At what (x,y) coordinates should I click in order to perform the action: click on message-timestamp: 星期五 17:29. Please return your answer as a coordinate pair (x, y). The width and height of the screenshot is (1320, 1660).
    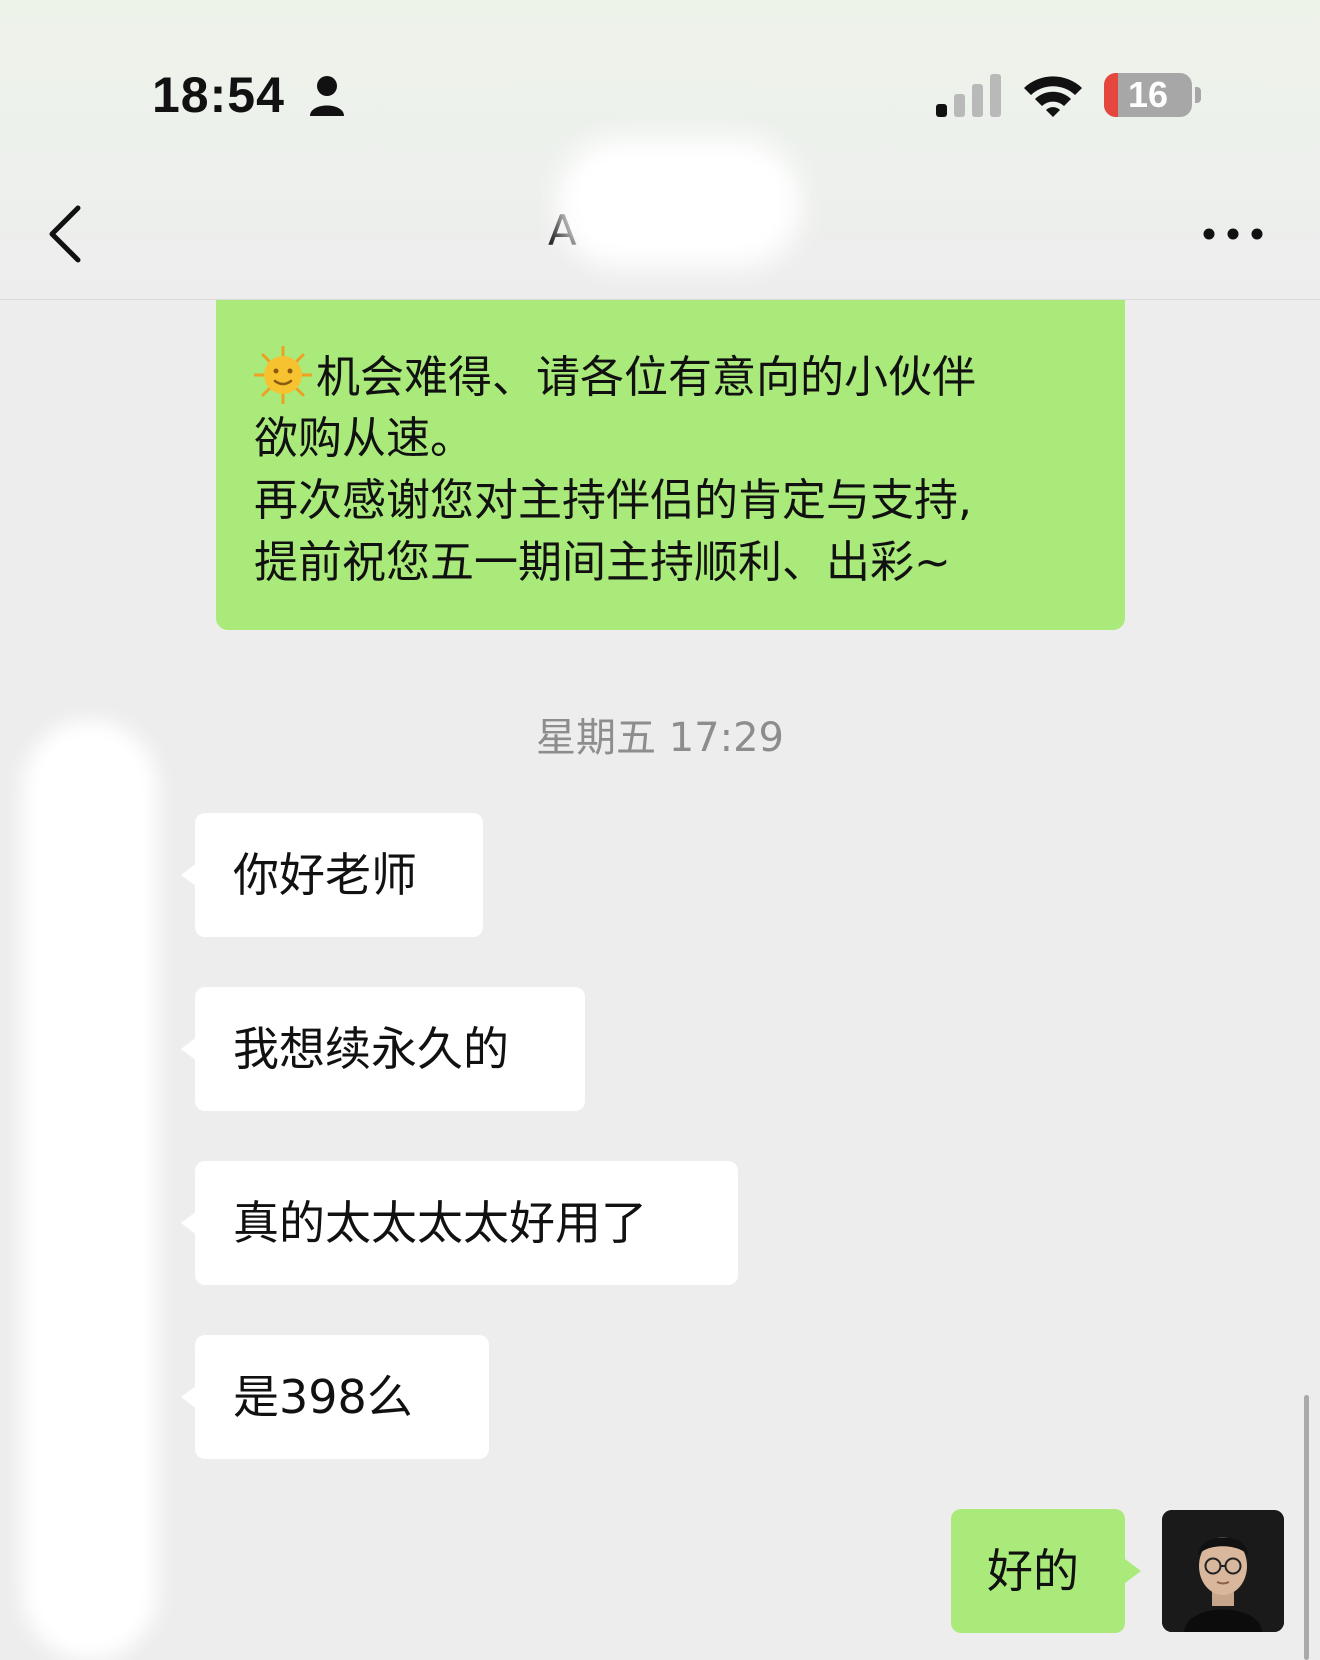
    Looking at the image, I should click on (660, 738).